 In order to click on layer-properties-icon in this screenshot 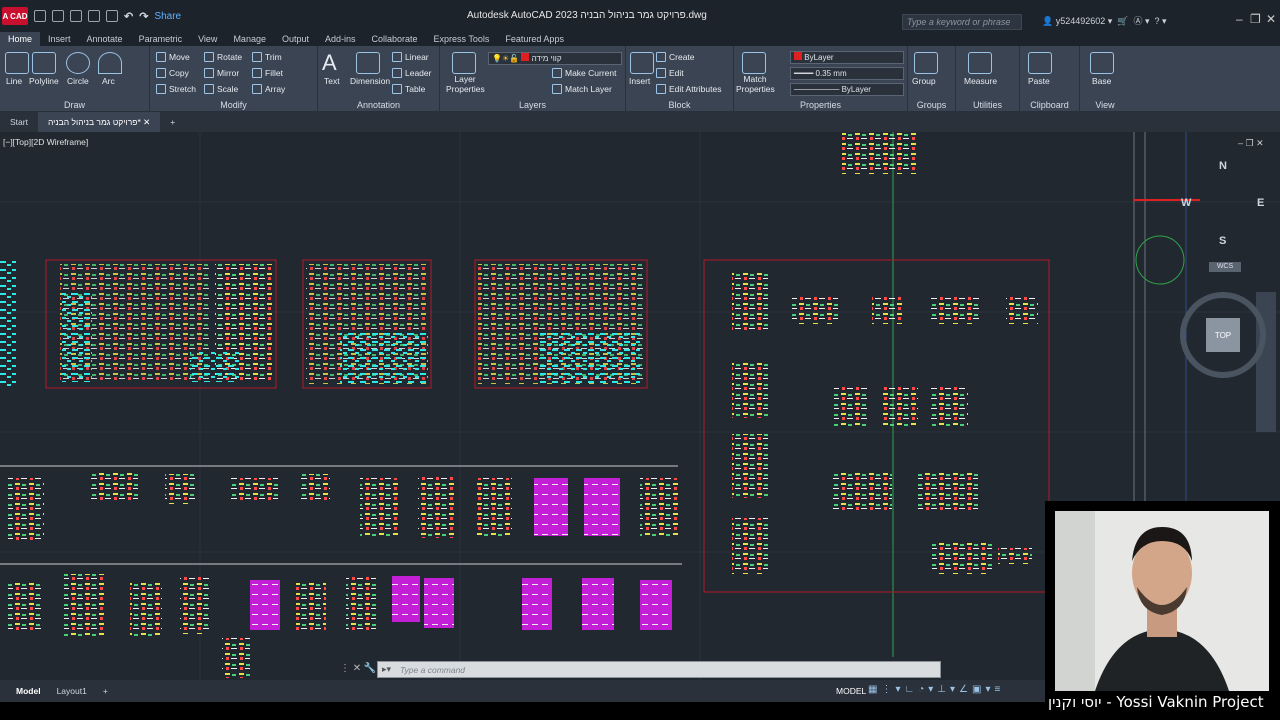, I will do `click(464, 63)`.